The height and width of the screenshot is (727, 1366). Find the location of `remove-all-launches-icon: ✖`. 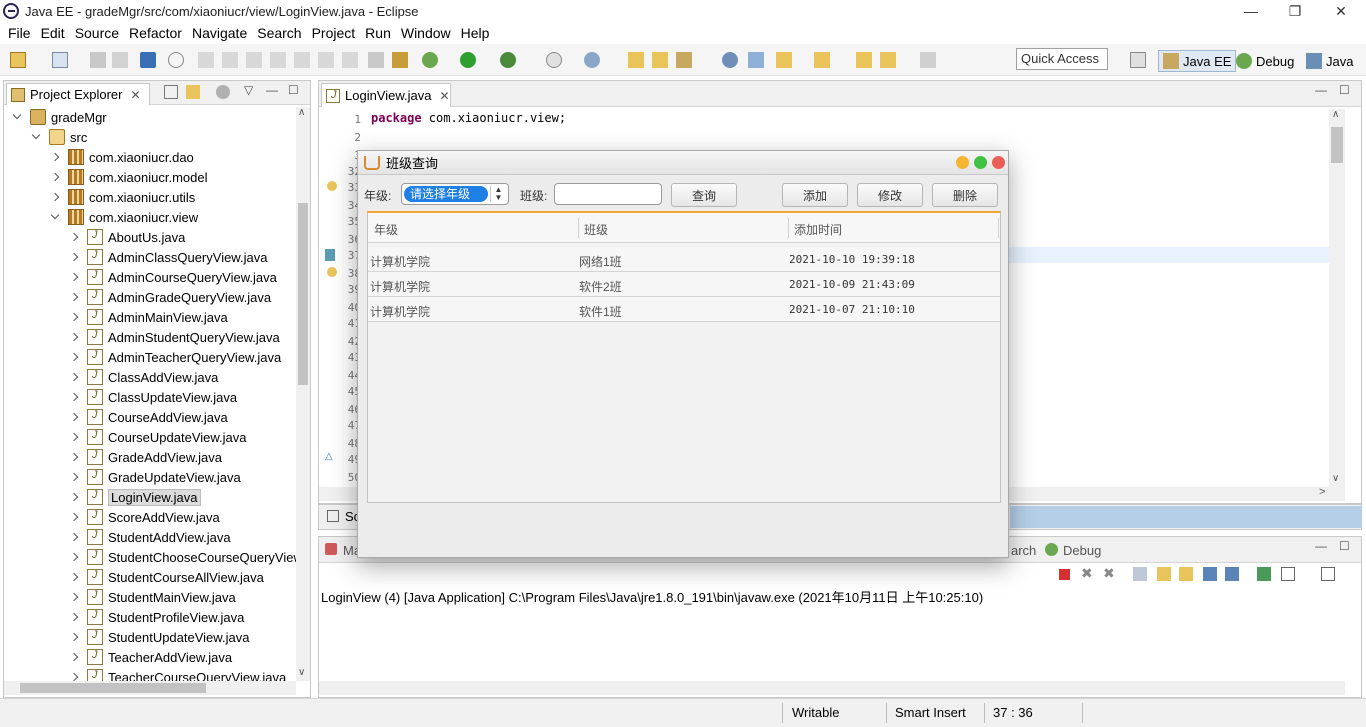

remove-all-launches-icon: ✖ is located at coordinates (1109, 573).